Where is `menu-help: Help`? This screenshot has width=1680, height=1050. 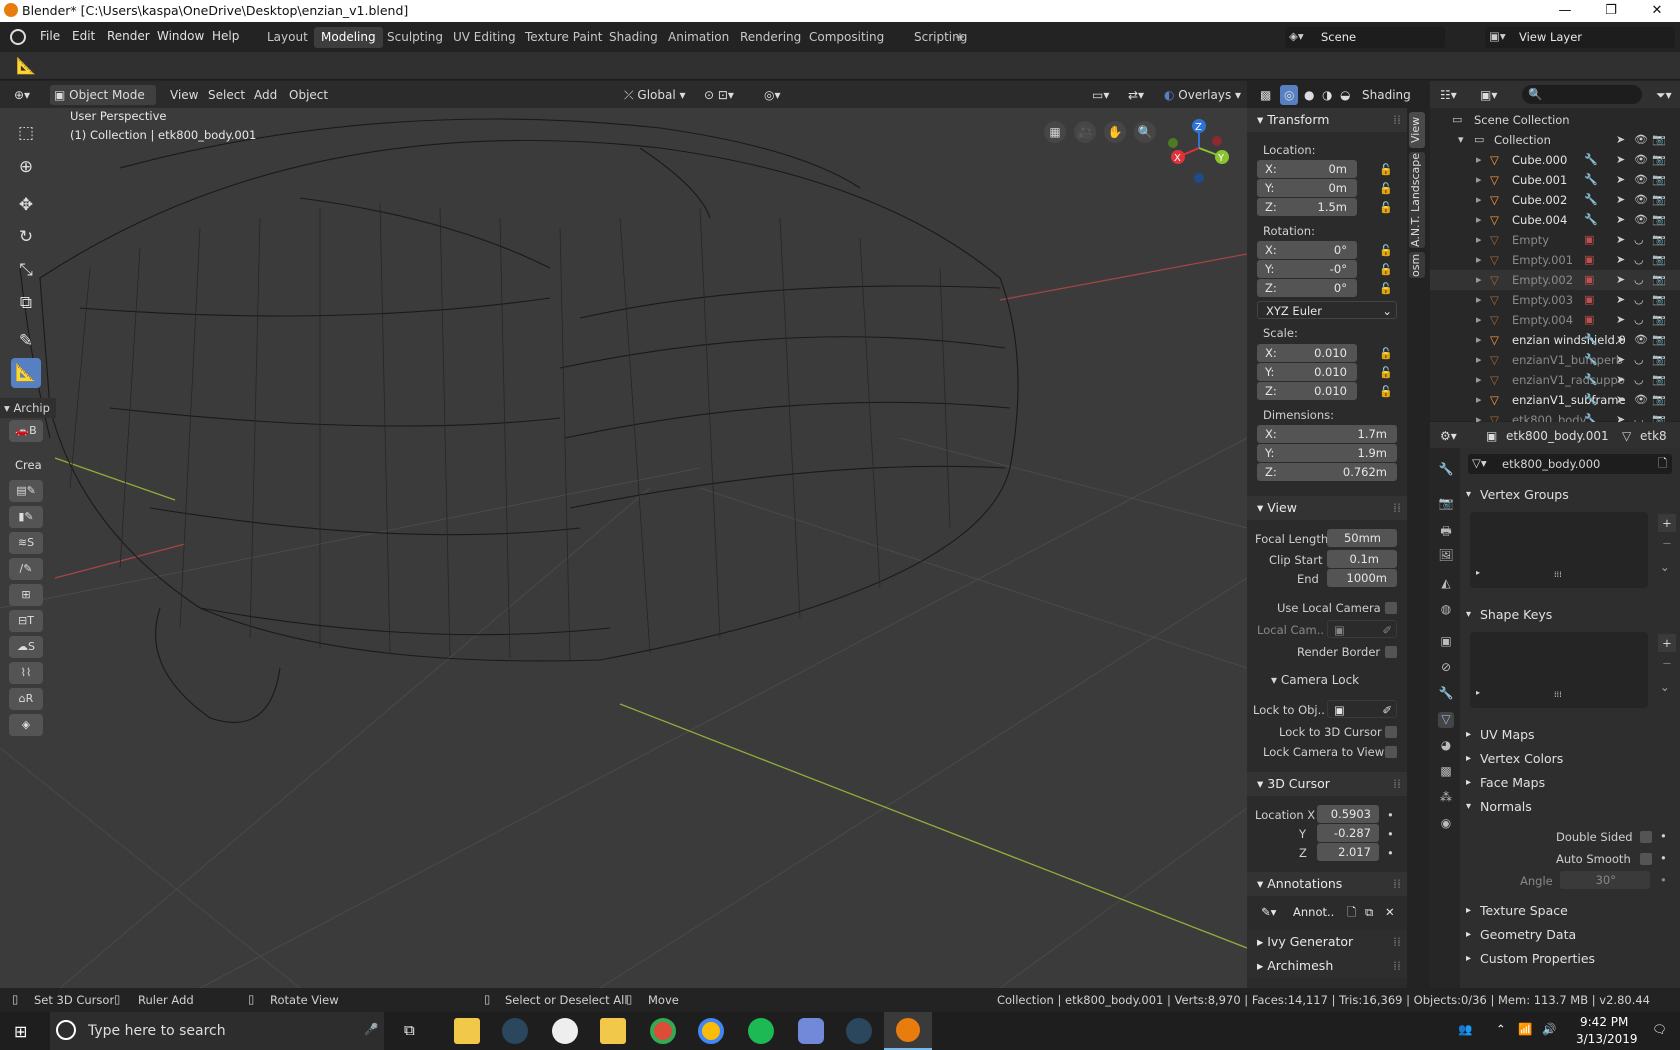
menu-help: Help is located at coordinates (225, 36).